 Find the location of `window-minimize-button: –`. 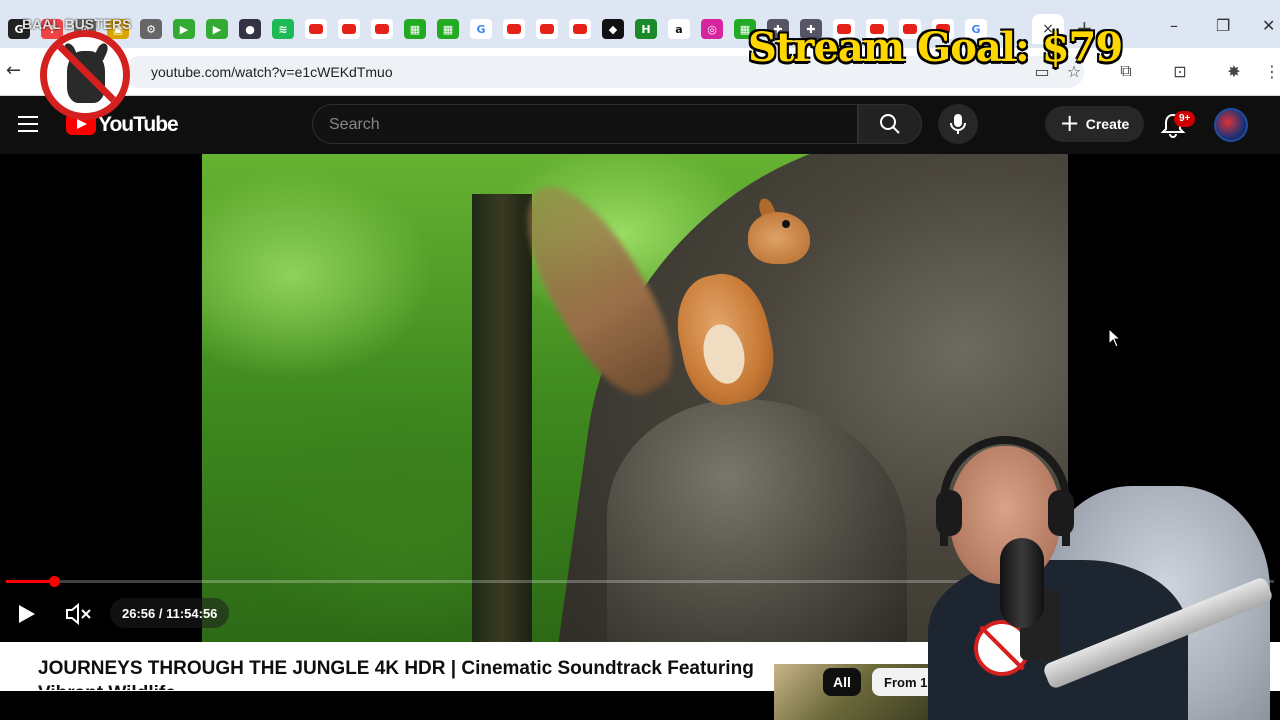

window-minimize-button: – is located at coordinates (1174, 25).